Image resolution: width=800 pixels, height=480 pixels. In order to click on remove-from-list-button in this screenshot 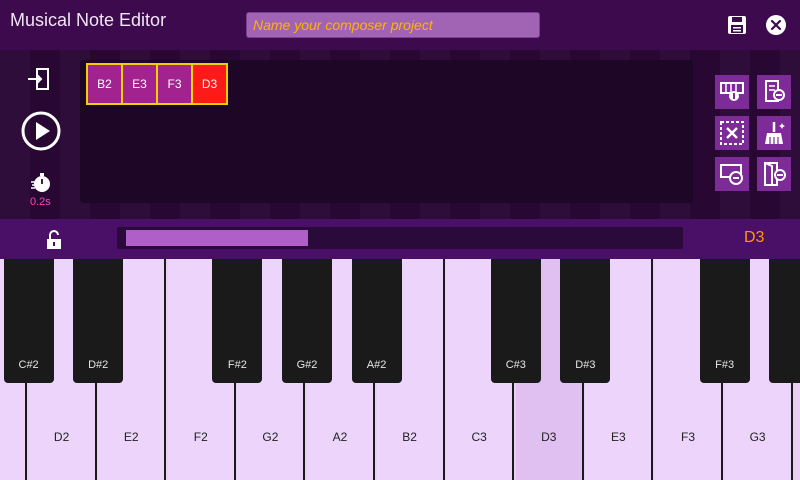, I will do `click(774, 92)`.